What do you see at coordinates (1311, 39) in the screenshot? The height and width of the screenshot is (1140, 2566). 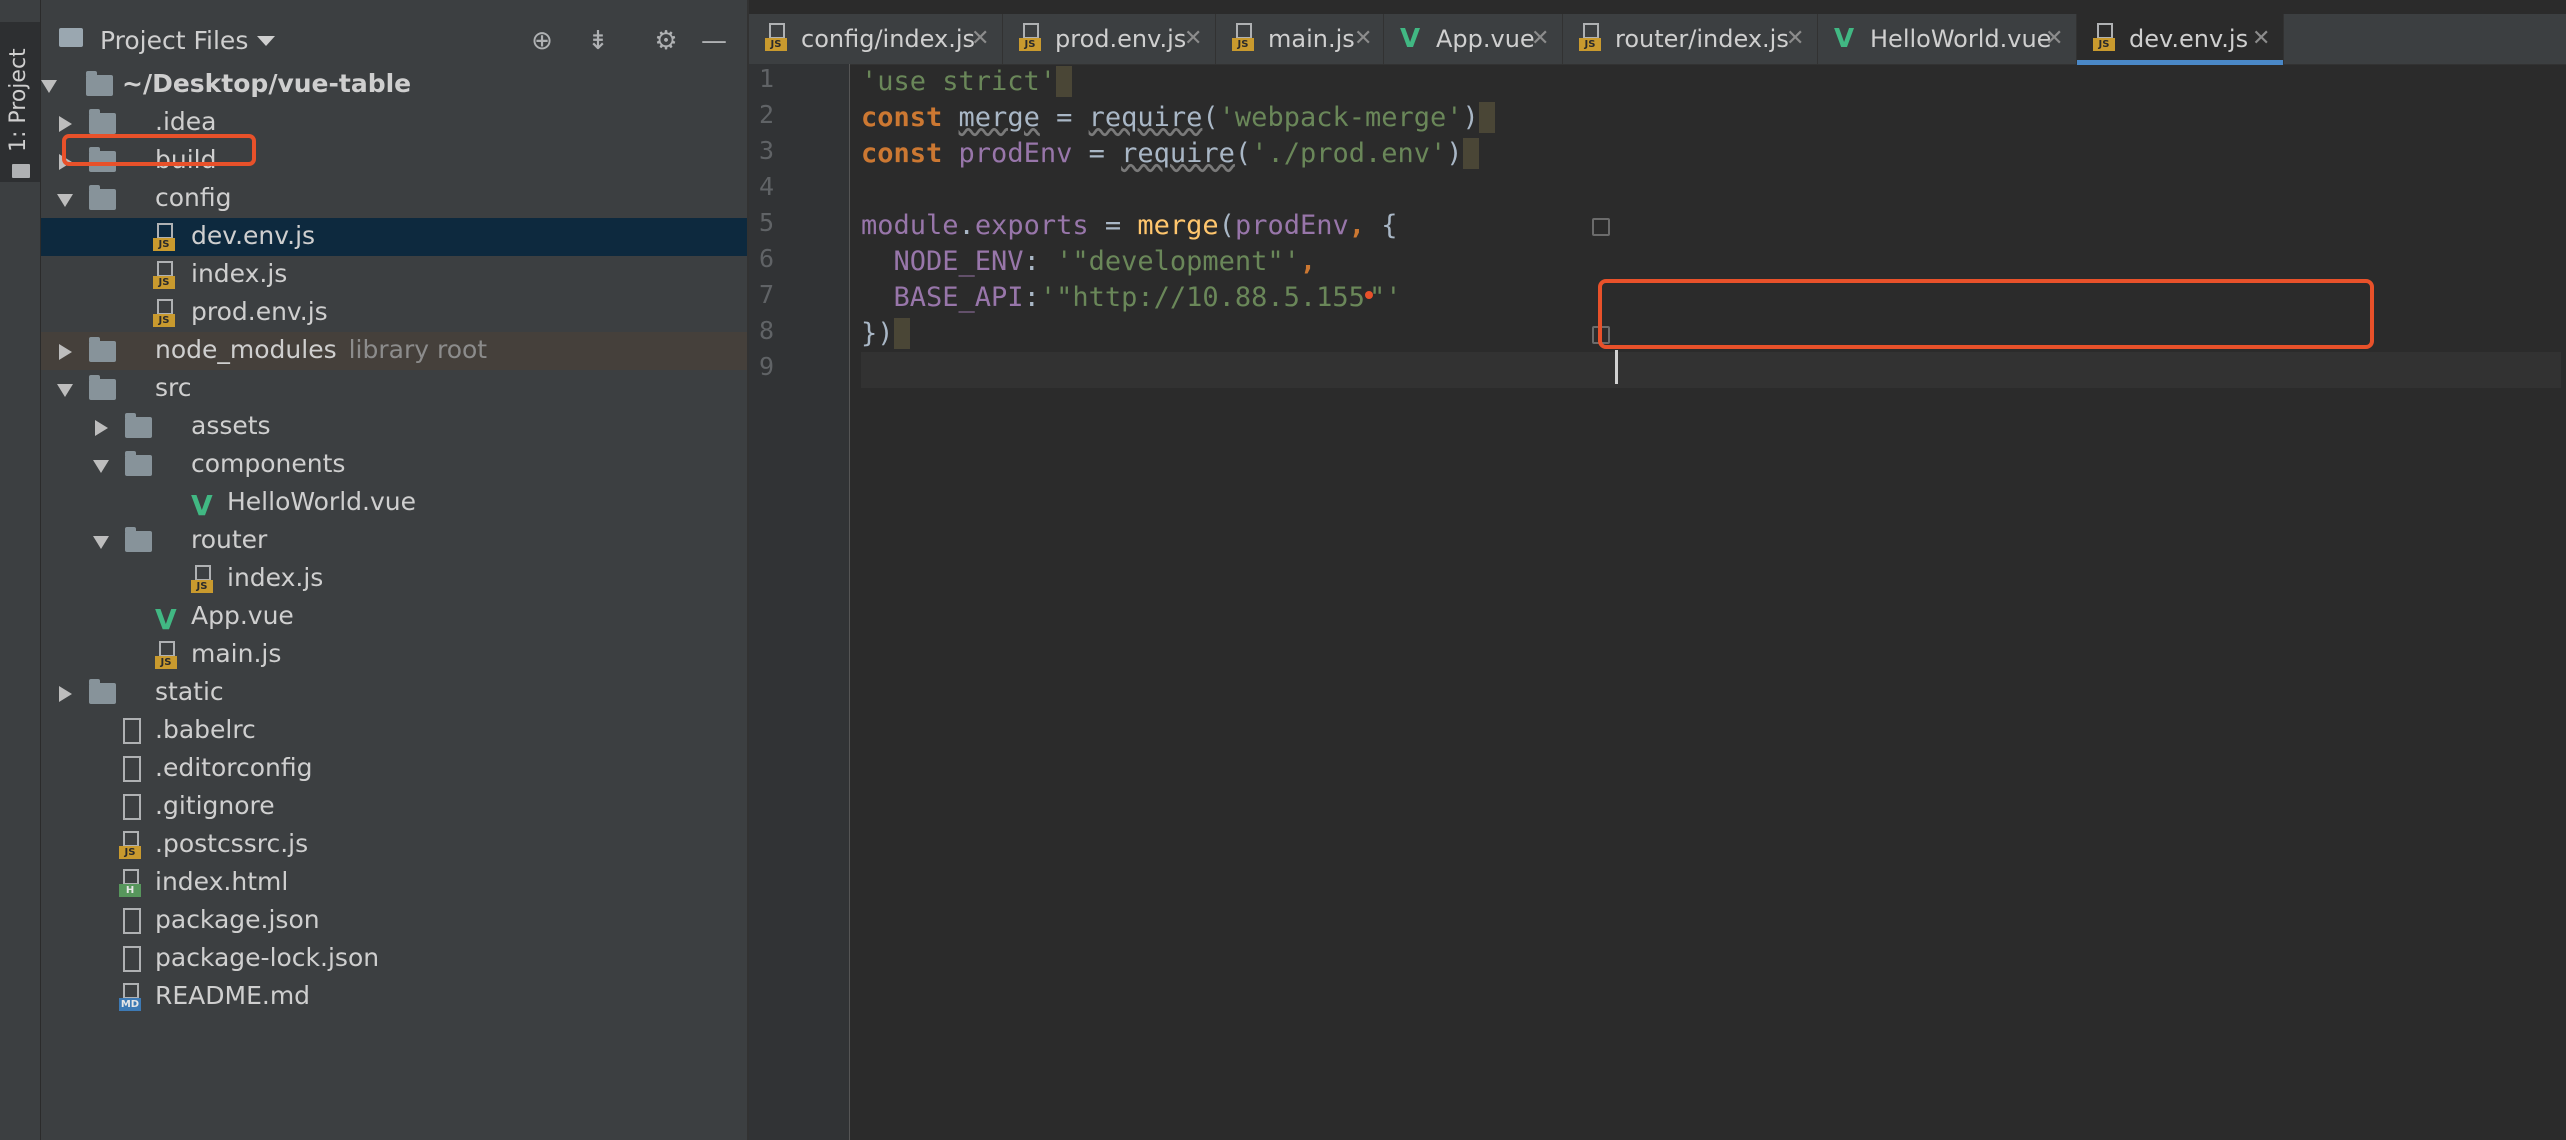 I see `tab-label: main.js` at bounding box center [1311, 39].